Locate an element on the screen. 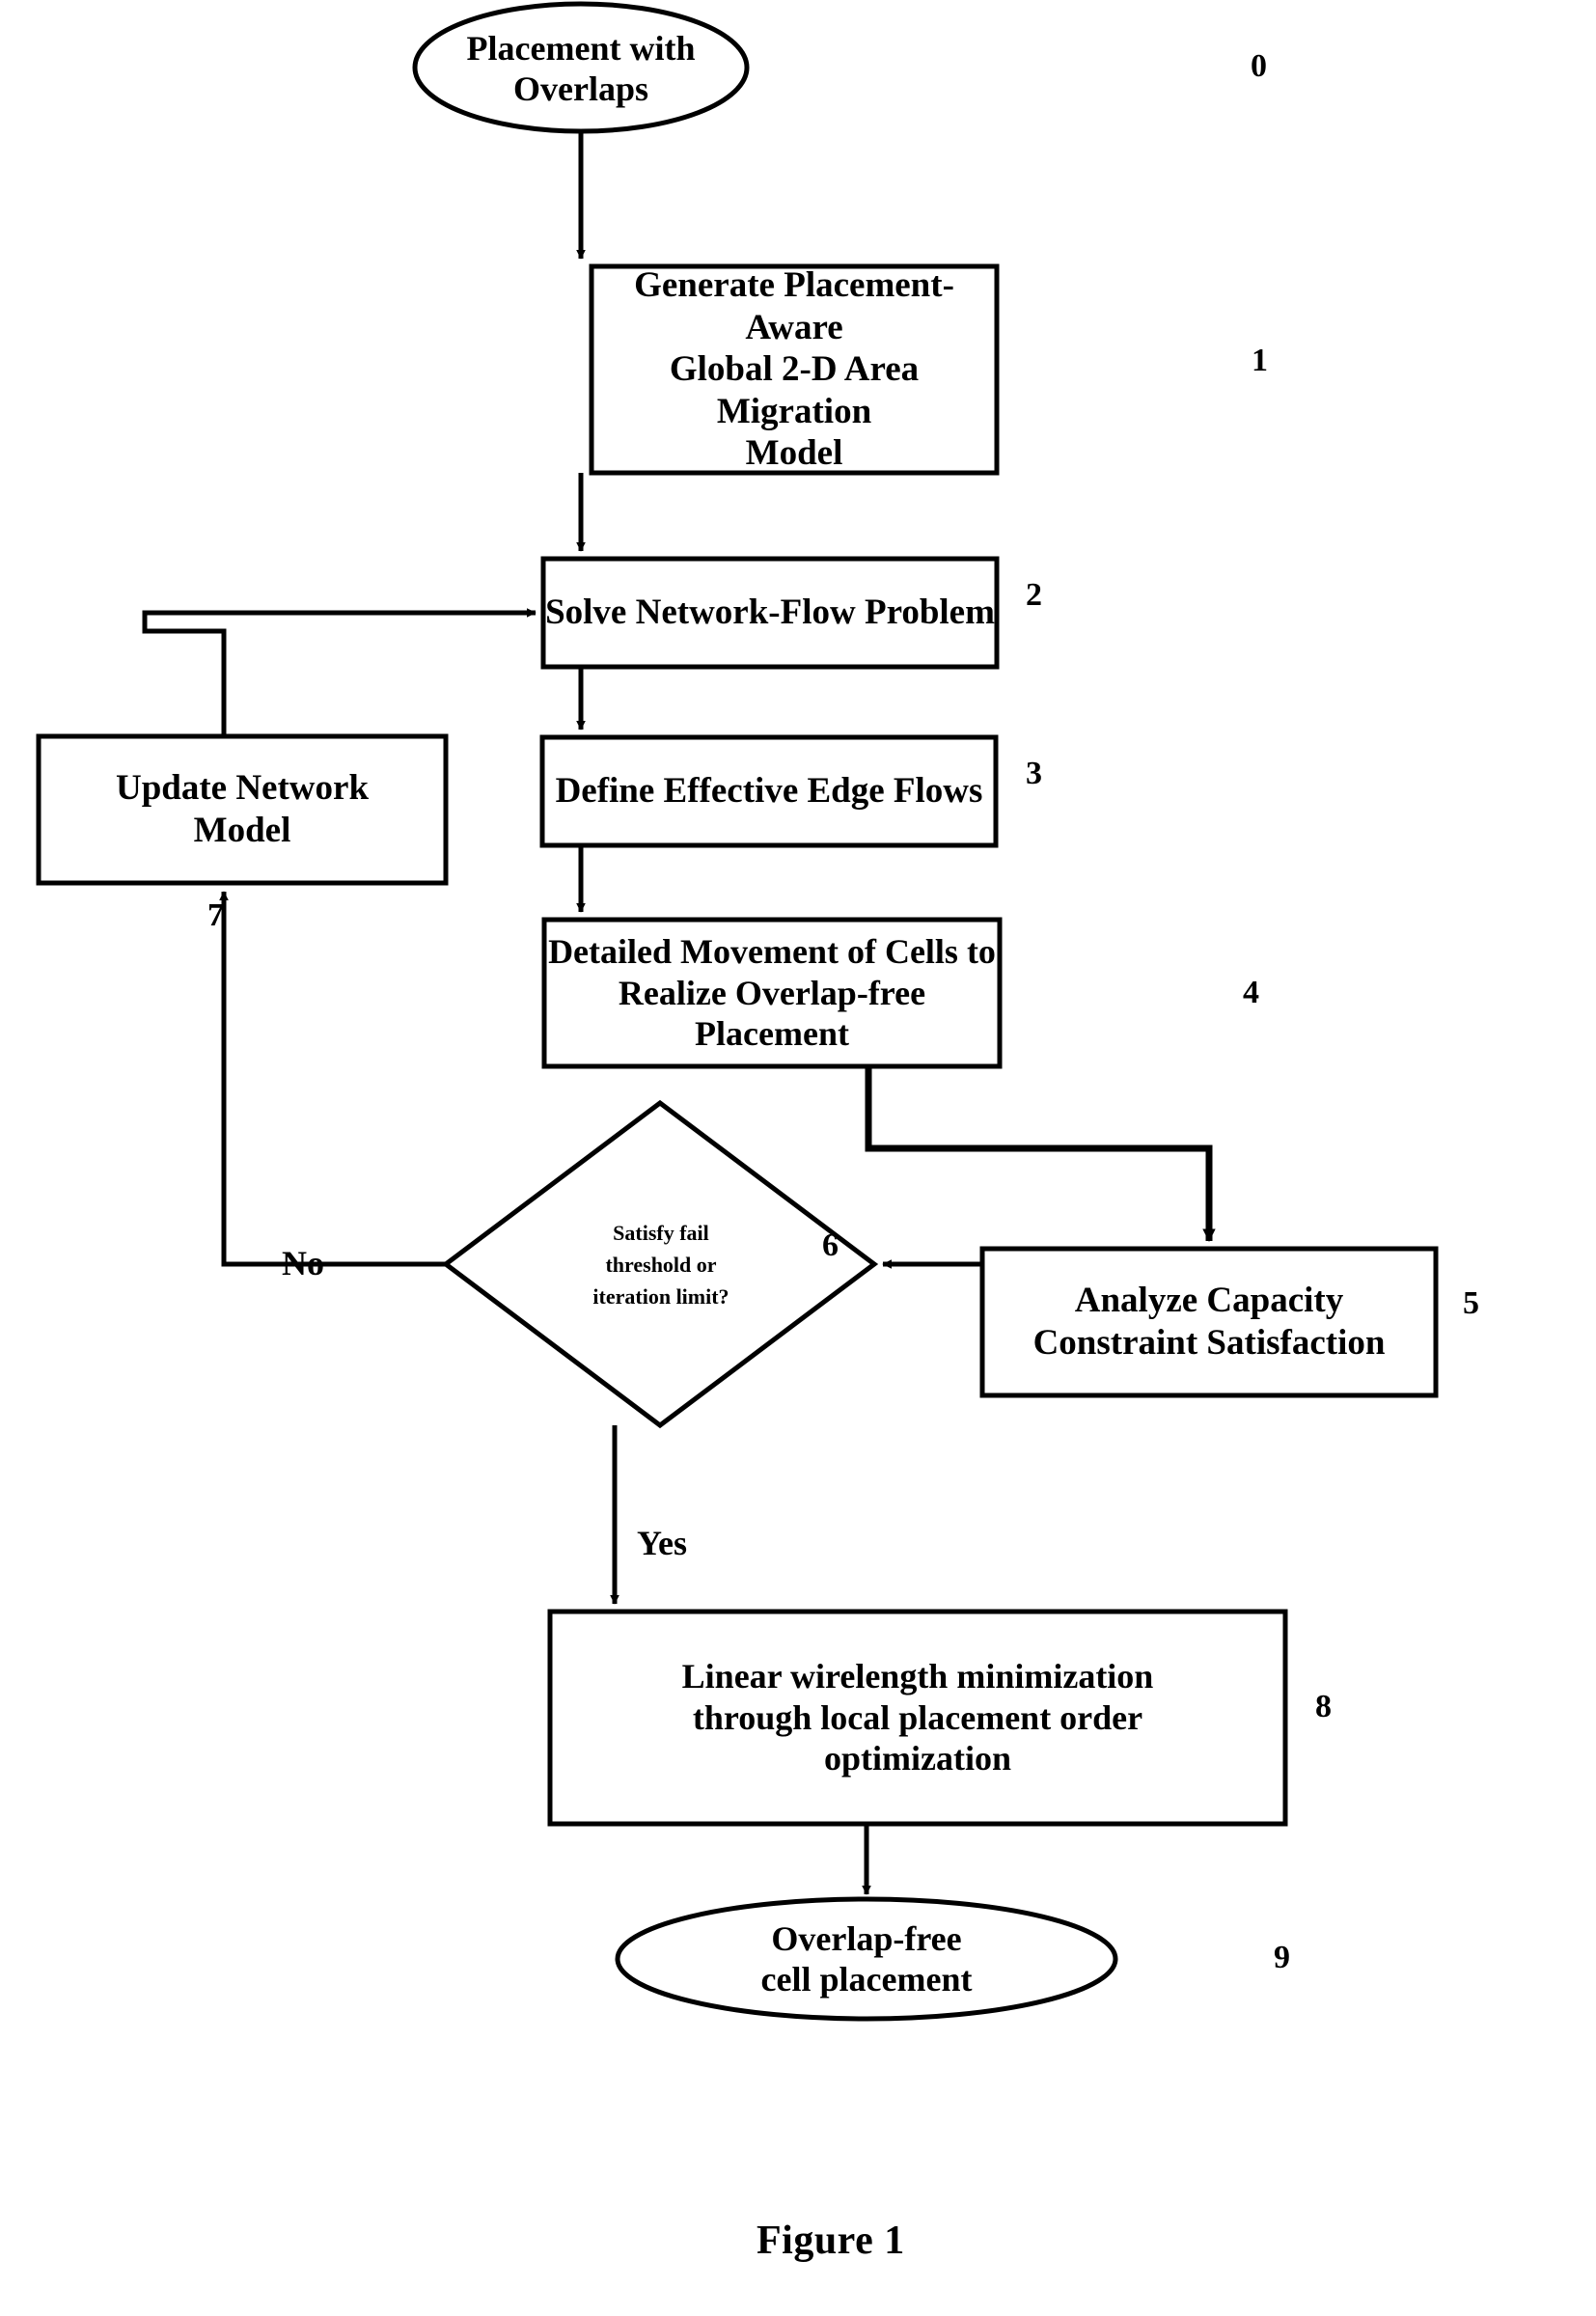 The width and height of the screenshot is (1596, 2316). node-solve-network-flow-shape is located at coordinates (770, 613).